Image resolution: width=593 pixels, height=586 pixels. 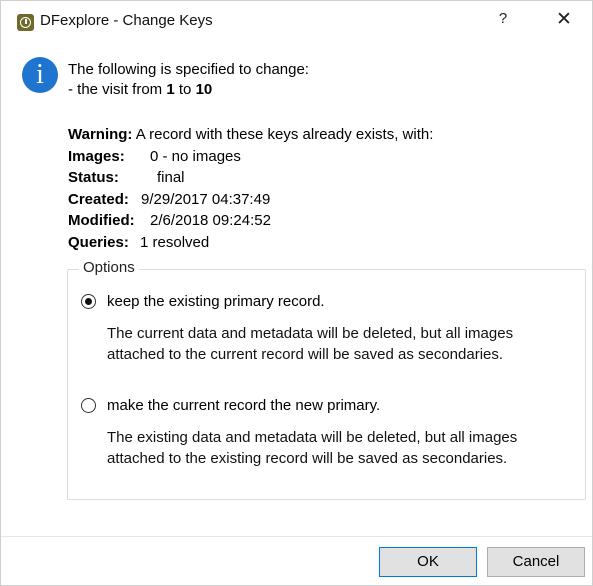 What do you see at coordinates (154, 156) in the screenshot?
I see `images-row: Images: 0 - no images` at bounding box center [154, 156].